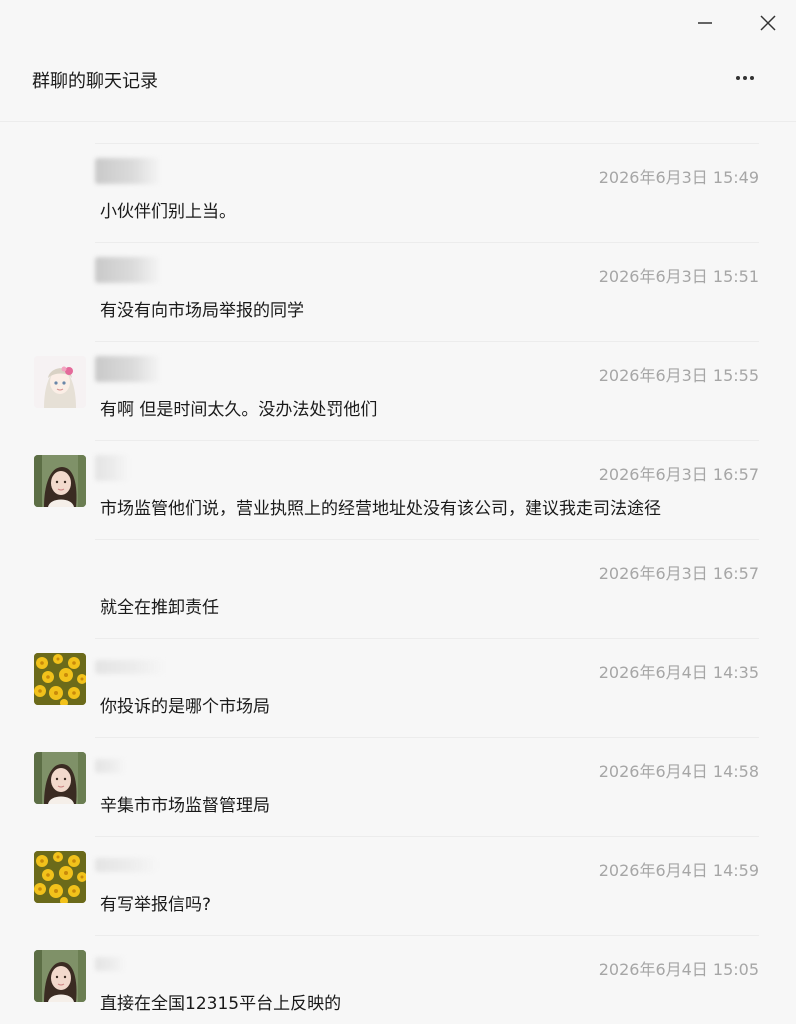 Image resolution: width=796 pixels, height=1024 pixels. What do you see at coordinates (745, 78) in the screenshot?
I see `more-icon` at bounding box center [745, 78].